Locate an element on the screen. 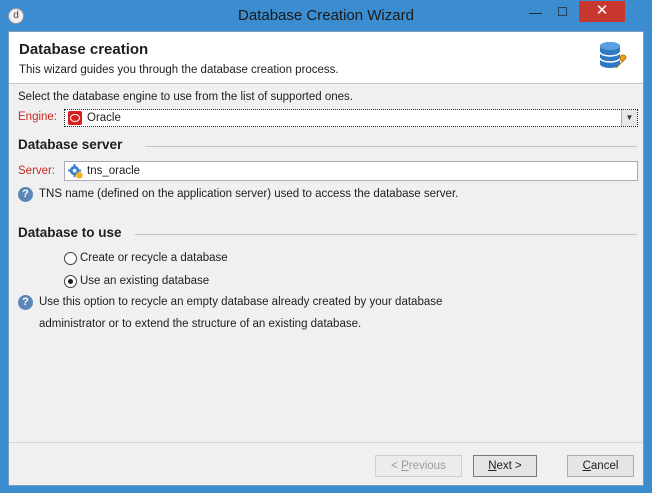 The width and height of the screenshot is (659, 500). previous-mnemonic: P is located at coordinates (405, 466).